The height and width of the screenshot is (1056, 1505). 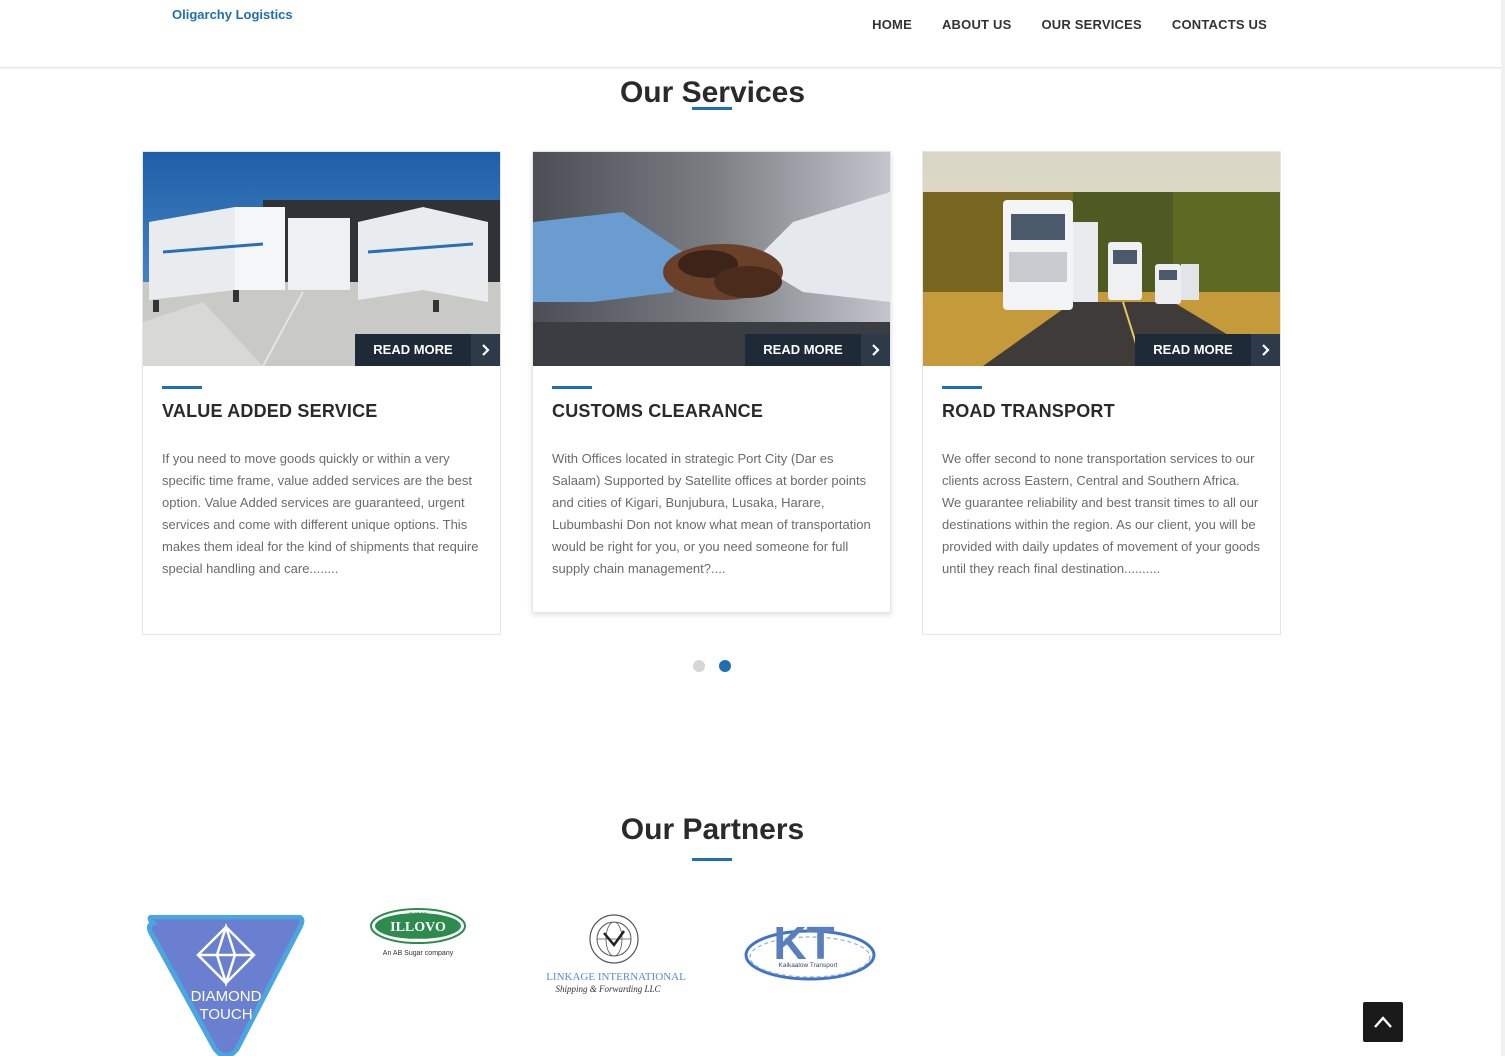 I want to click on partner-logo-kt: KT Kalkaalow Transport, so click(x=810, y=947).